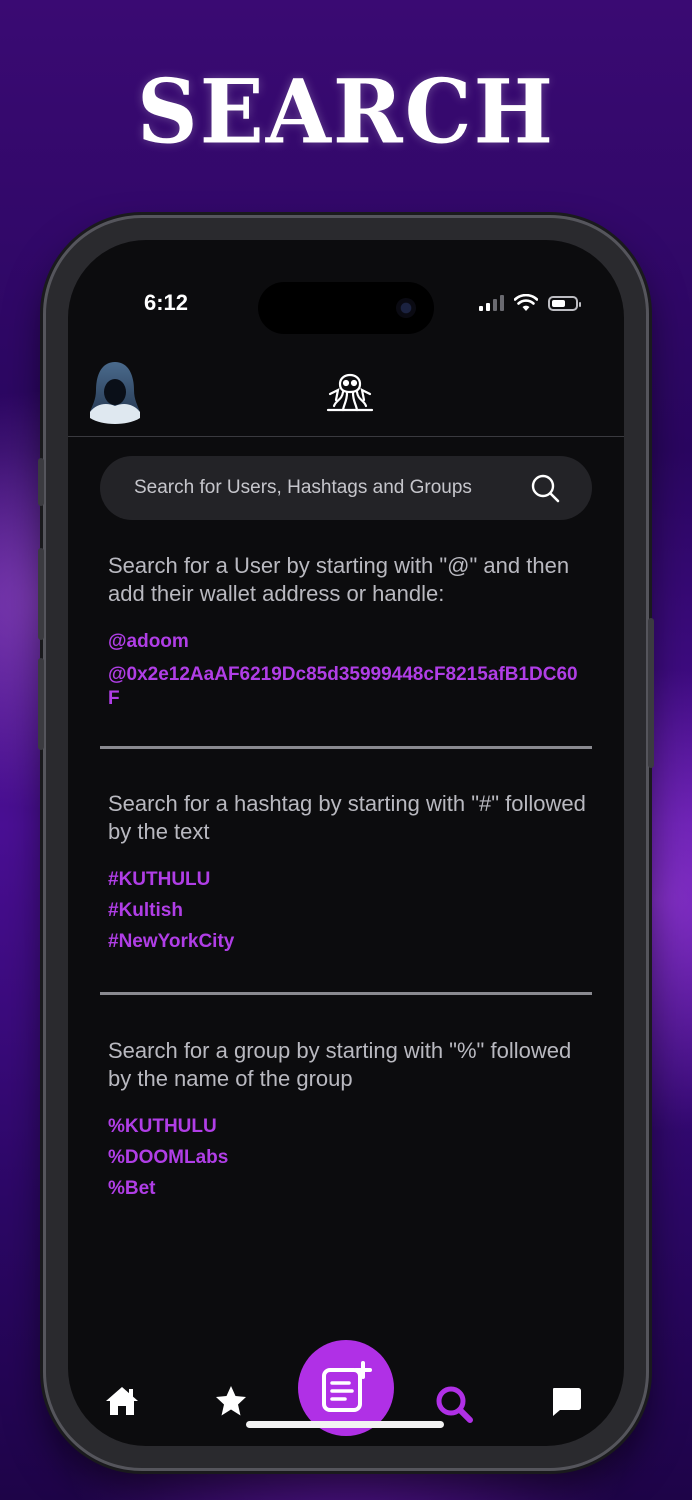  What do you see at coordinates (348, 1157) in the screenshot?
I see `example-group: %DOOMLabs` at bounding box center [348, 1157].